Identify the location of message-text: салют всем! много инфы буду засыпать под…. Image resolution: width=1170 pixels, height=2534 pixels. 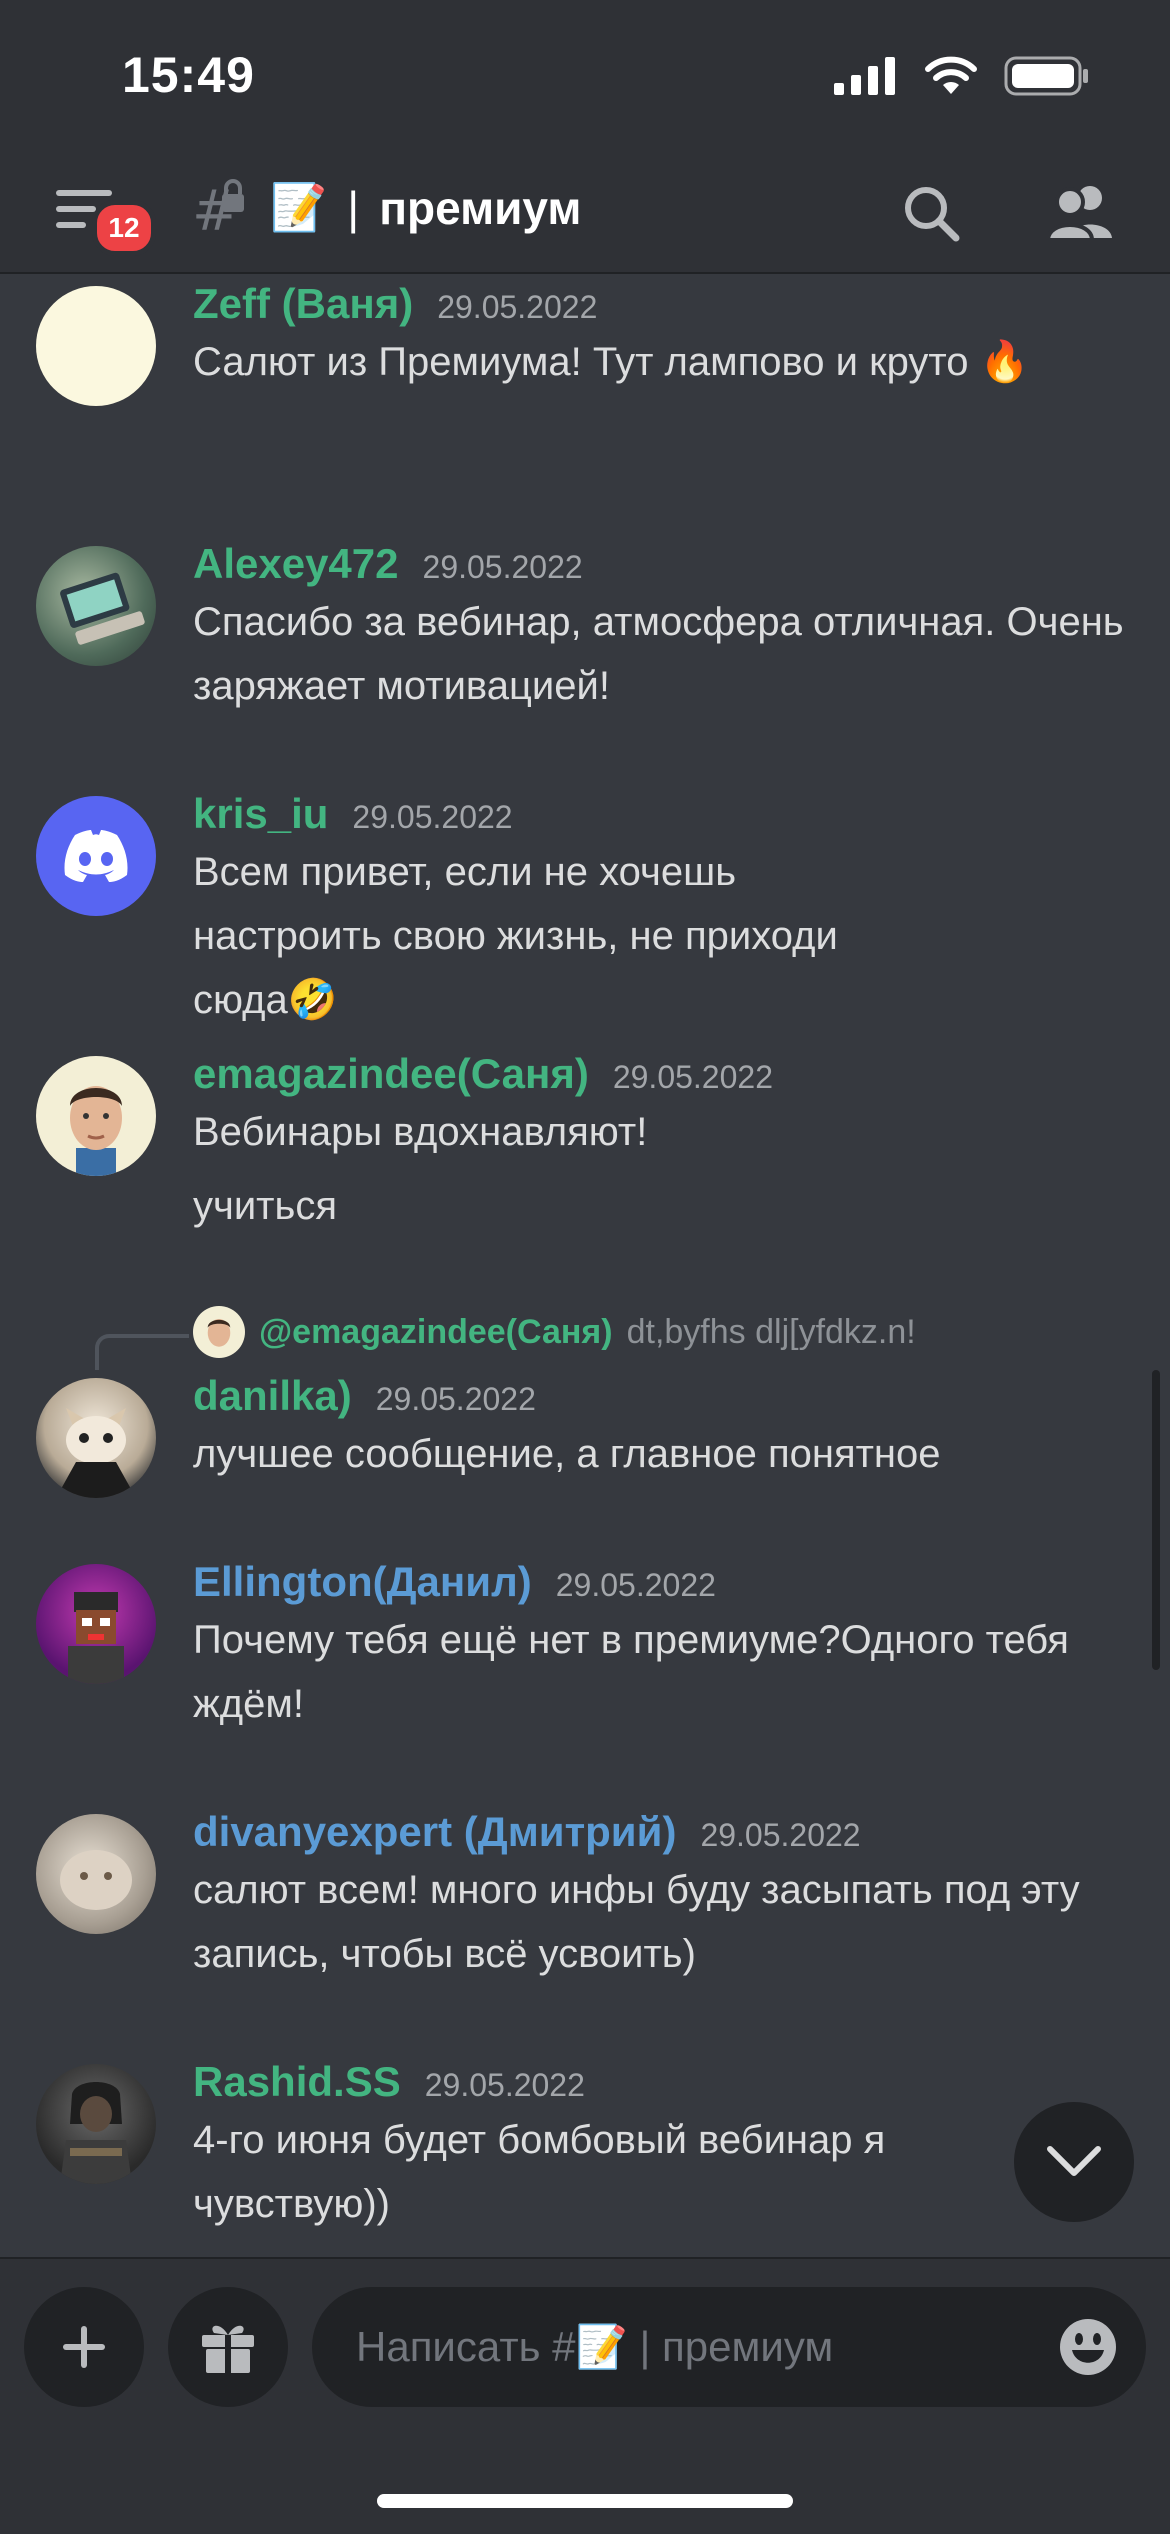
(636, 1922).